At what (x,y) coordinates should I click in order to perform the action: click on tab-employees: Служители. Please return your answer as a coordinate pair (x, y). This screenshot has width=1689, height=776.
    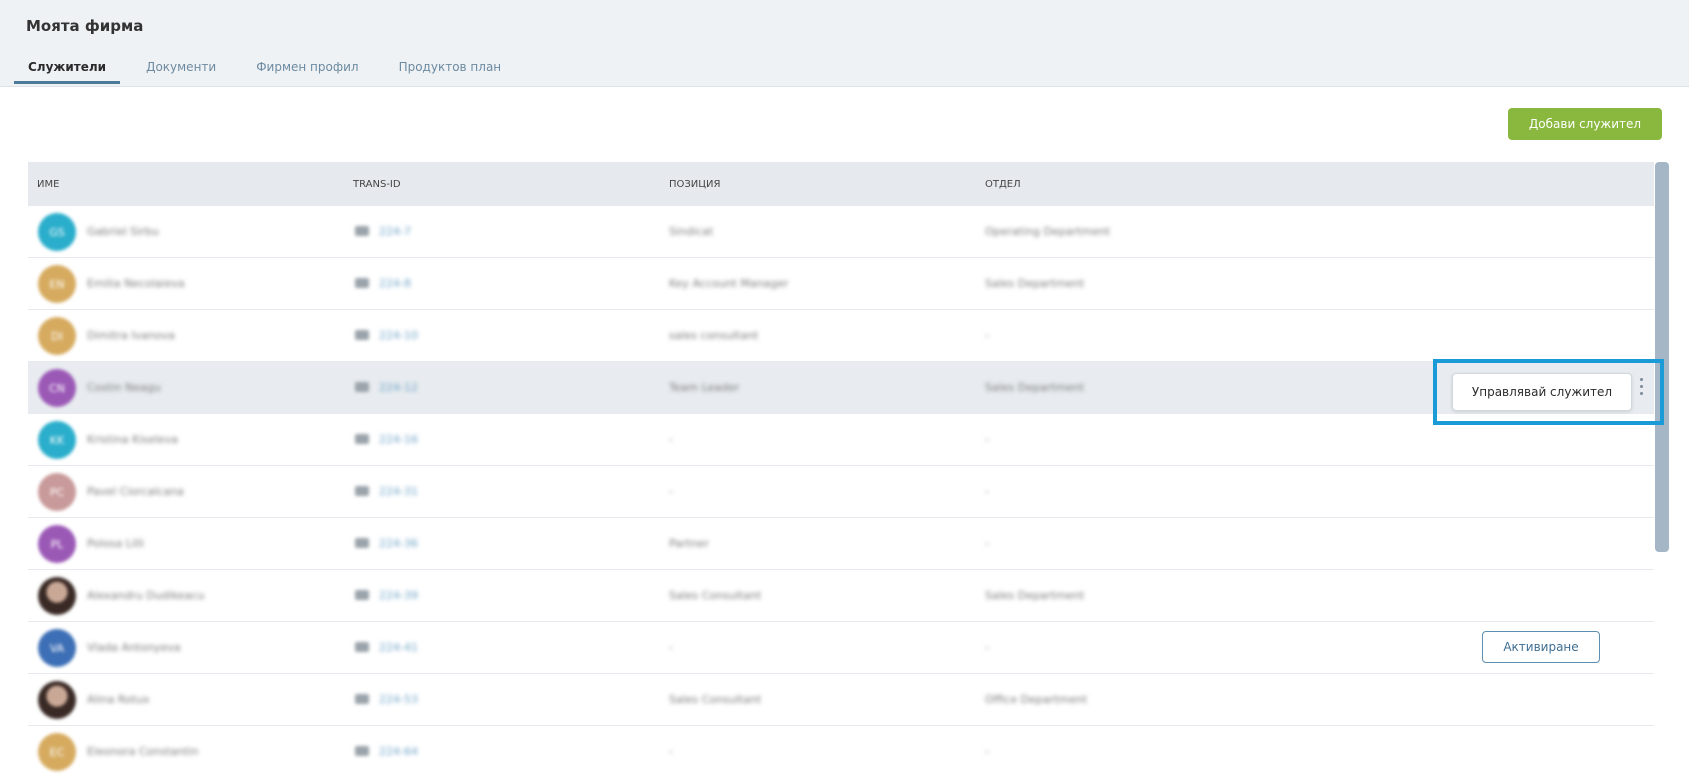
    Looking at the image, I should click on (67, 71).